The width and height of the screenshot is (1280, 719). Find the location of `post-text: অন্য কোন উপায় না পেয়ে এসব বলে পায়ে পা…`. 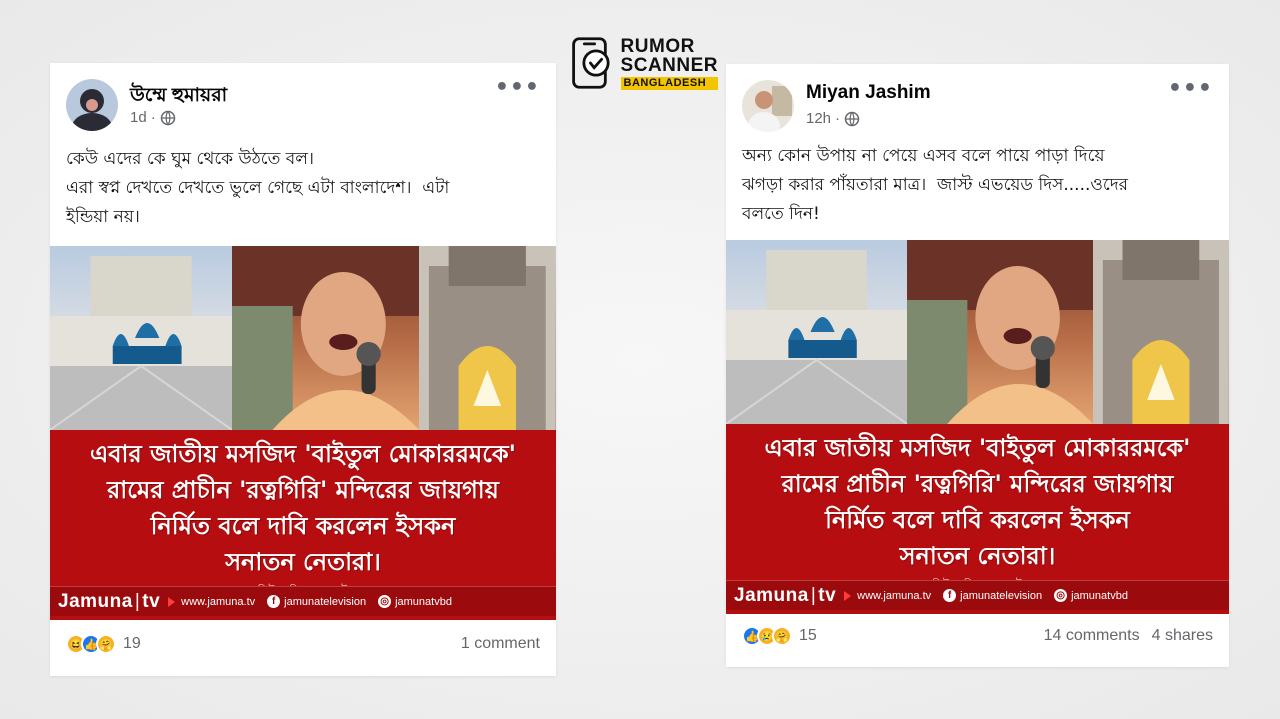

post-text: অন্য কোন উপায় না পেয়ে এসব বলে পায়ে পা… is located at coordinates (977, 185).